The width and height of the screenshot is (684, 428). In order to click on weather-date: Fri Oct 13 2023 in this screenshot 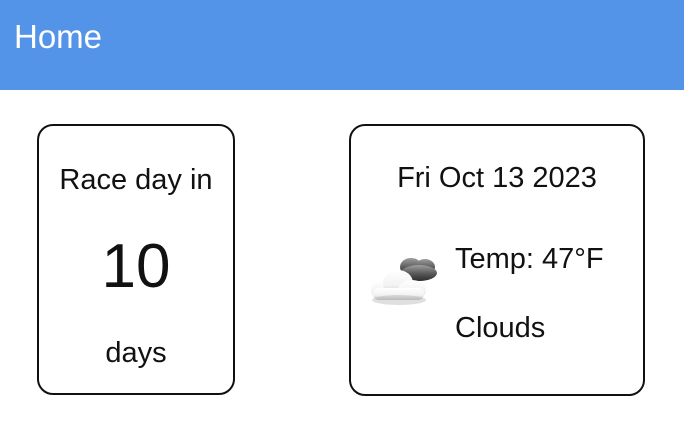, I will do `click(497, 178)`.